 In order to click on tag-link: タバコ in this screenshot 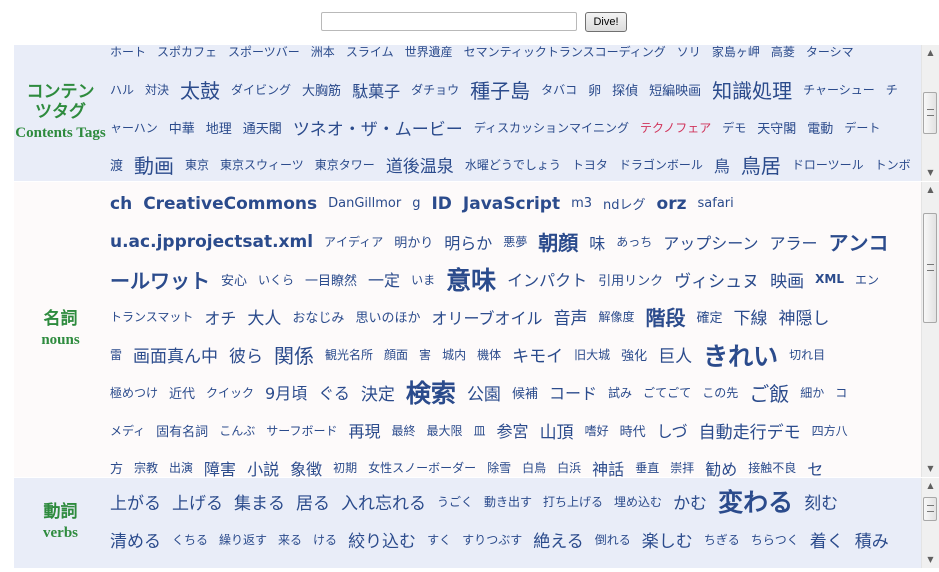, I will do `click(559, 89)`.